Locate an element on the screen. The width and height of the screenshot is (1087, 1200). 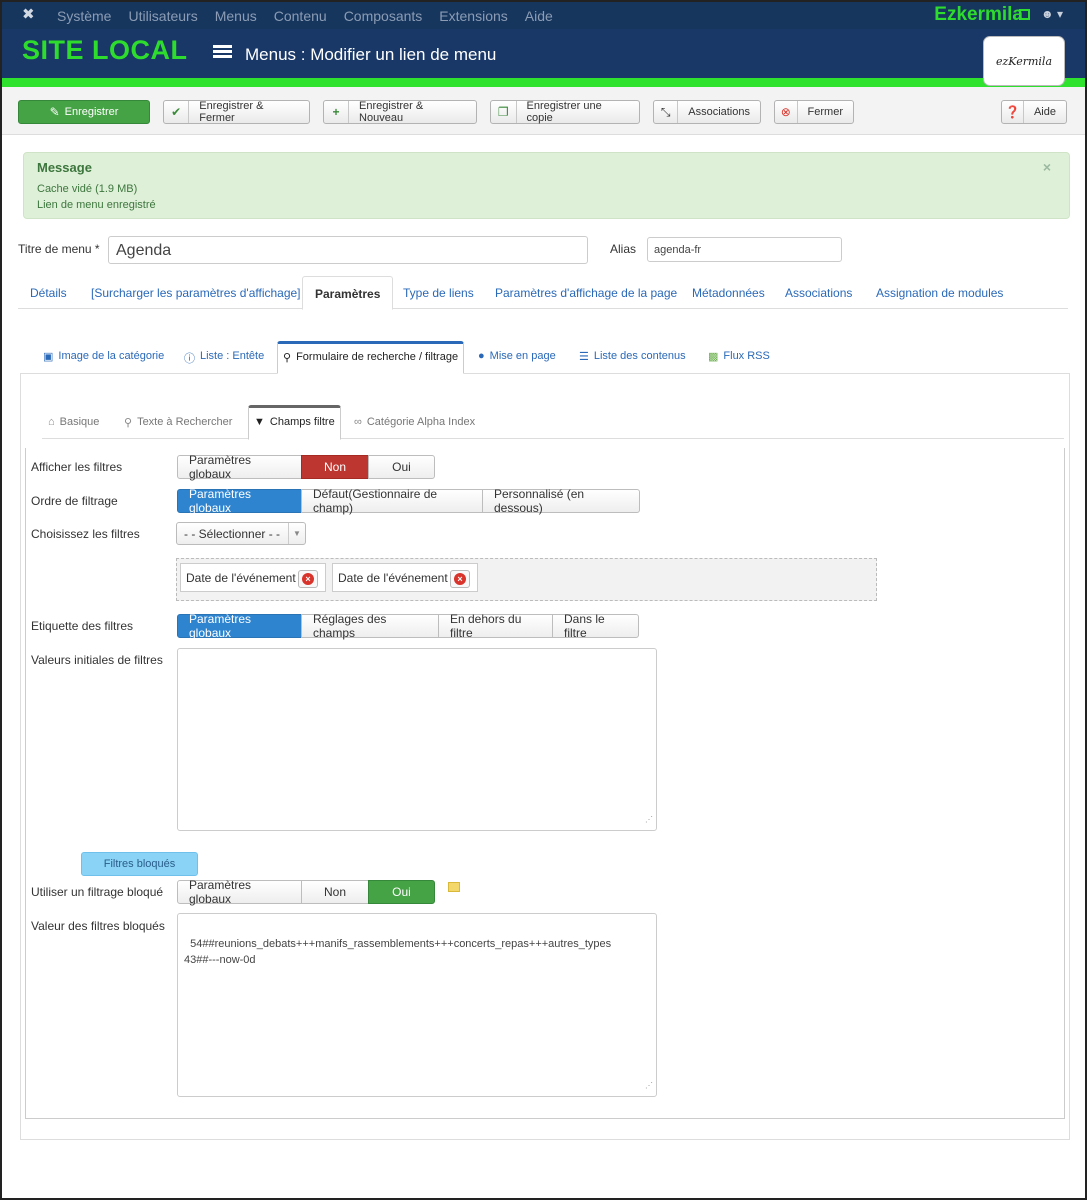
filters-select: - - Sélectionner - - ▼ is located at coordinates (241, 533).